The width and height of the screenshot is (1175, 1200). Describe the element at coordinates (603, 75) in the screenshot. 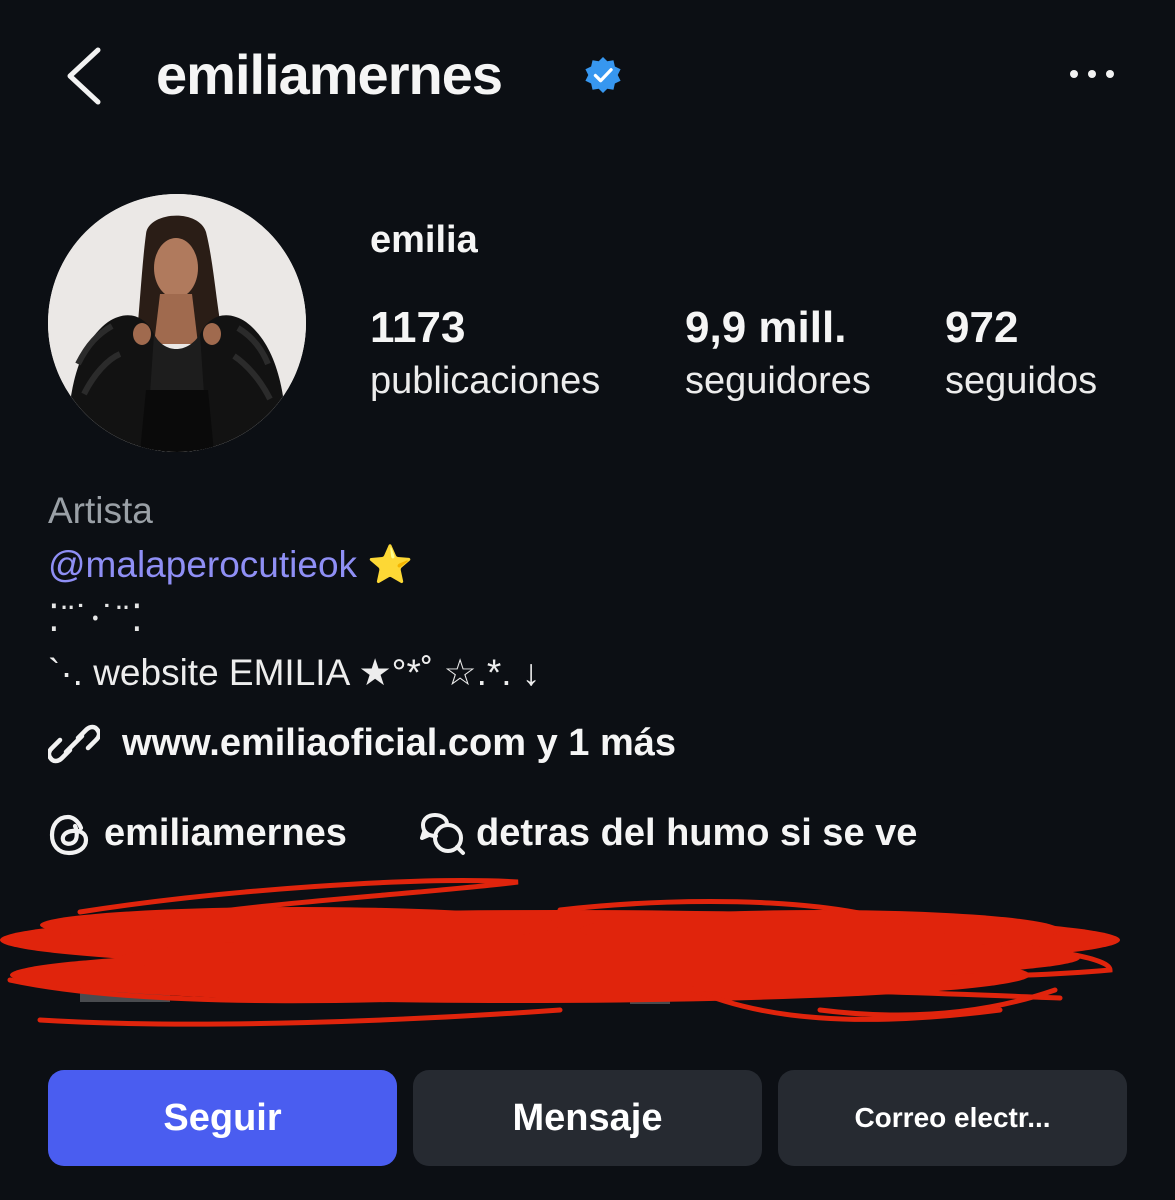

I see `verified-badge-icon` at that location.